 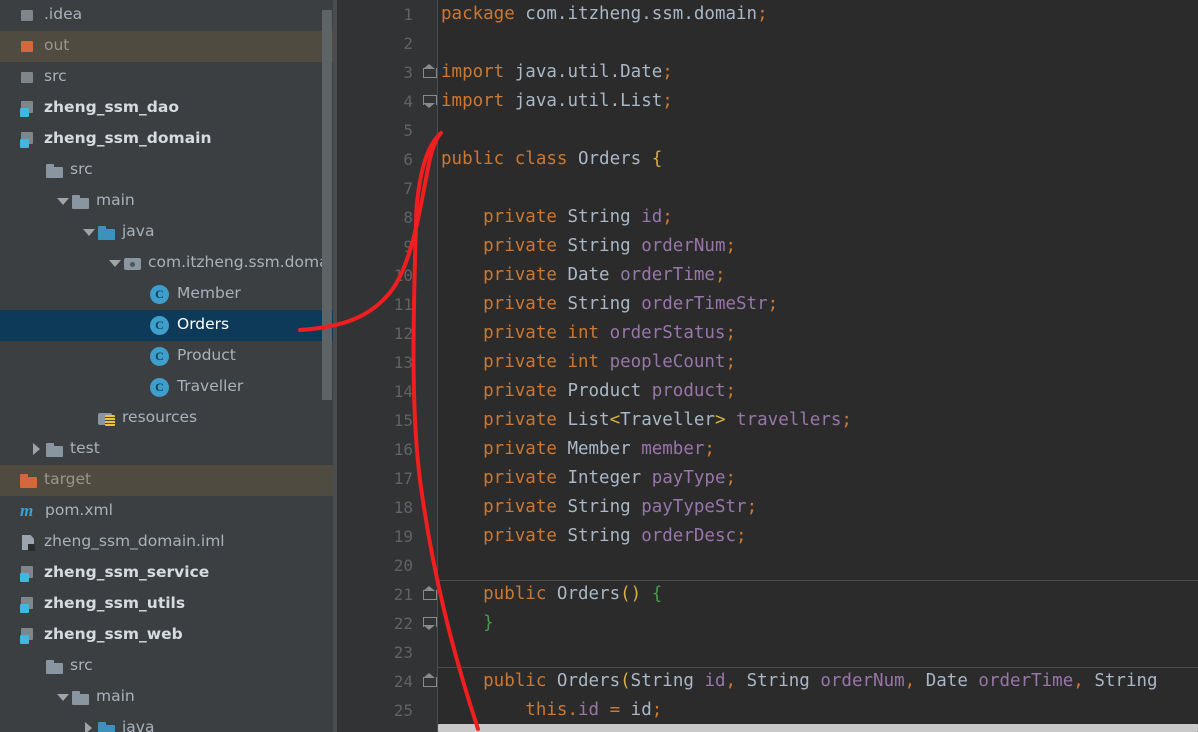 What do you see at coordinates (767, 536) in the screenshot?
I see `code-line: 19 private String orderDesc;` at bounding box center [767, 536].